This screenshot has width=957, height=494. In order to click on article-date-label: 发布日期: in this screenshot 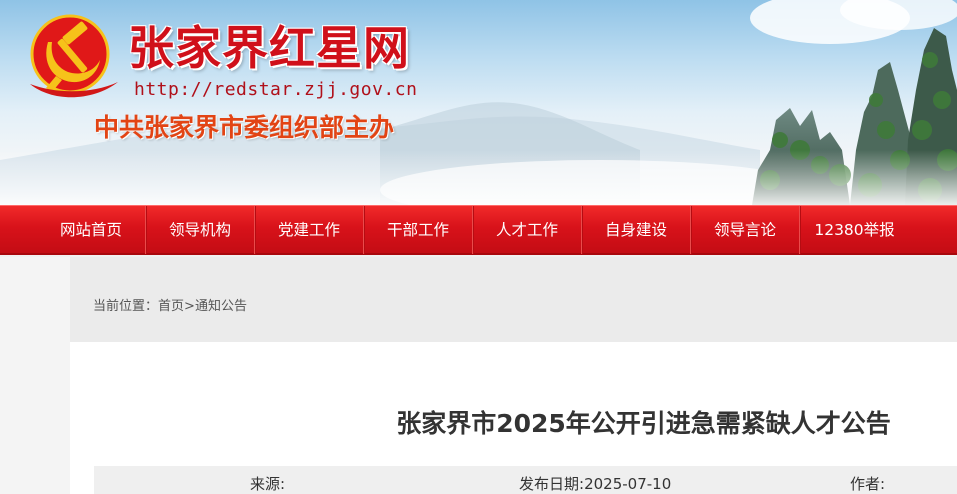, I will do `click(552, 484)`.